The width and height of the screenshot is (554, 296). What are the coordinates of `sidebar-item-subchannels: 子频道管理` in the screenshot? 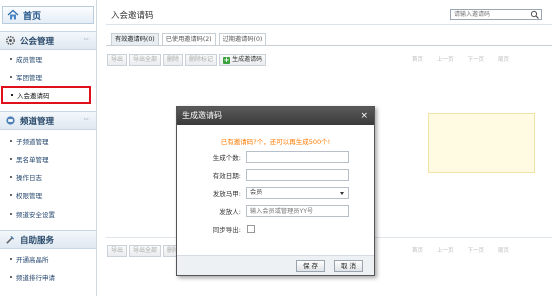 It's located at (48, 141).